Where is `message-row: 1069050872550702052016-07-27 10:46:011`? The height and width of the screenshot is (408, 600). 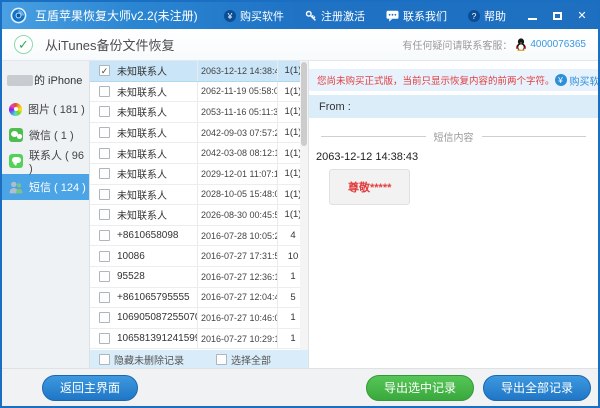
message-row: 1069050872550702052016-07-27 10:46:011 is located at coordinates (199, 318).